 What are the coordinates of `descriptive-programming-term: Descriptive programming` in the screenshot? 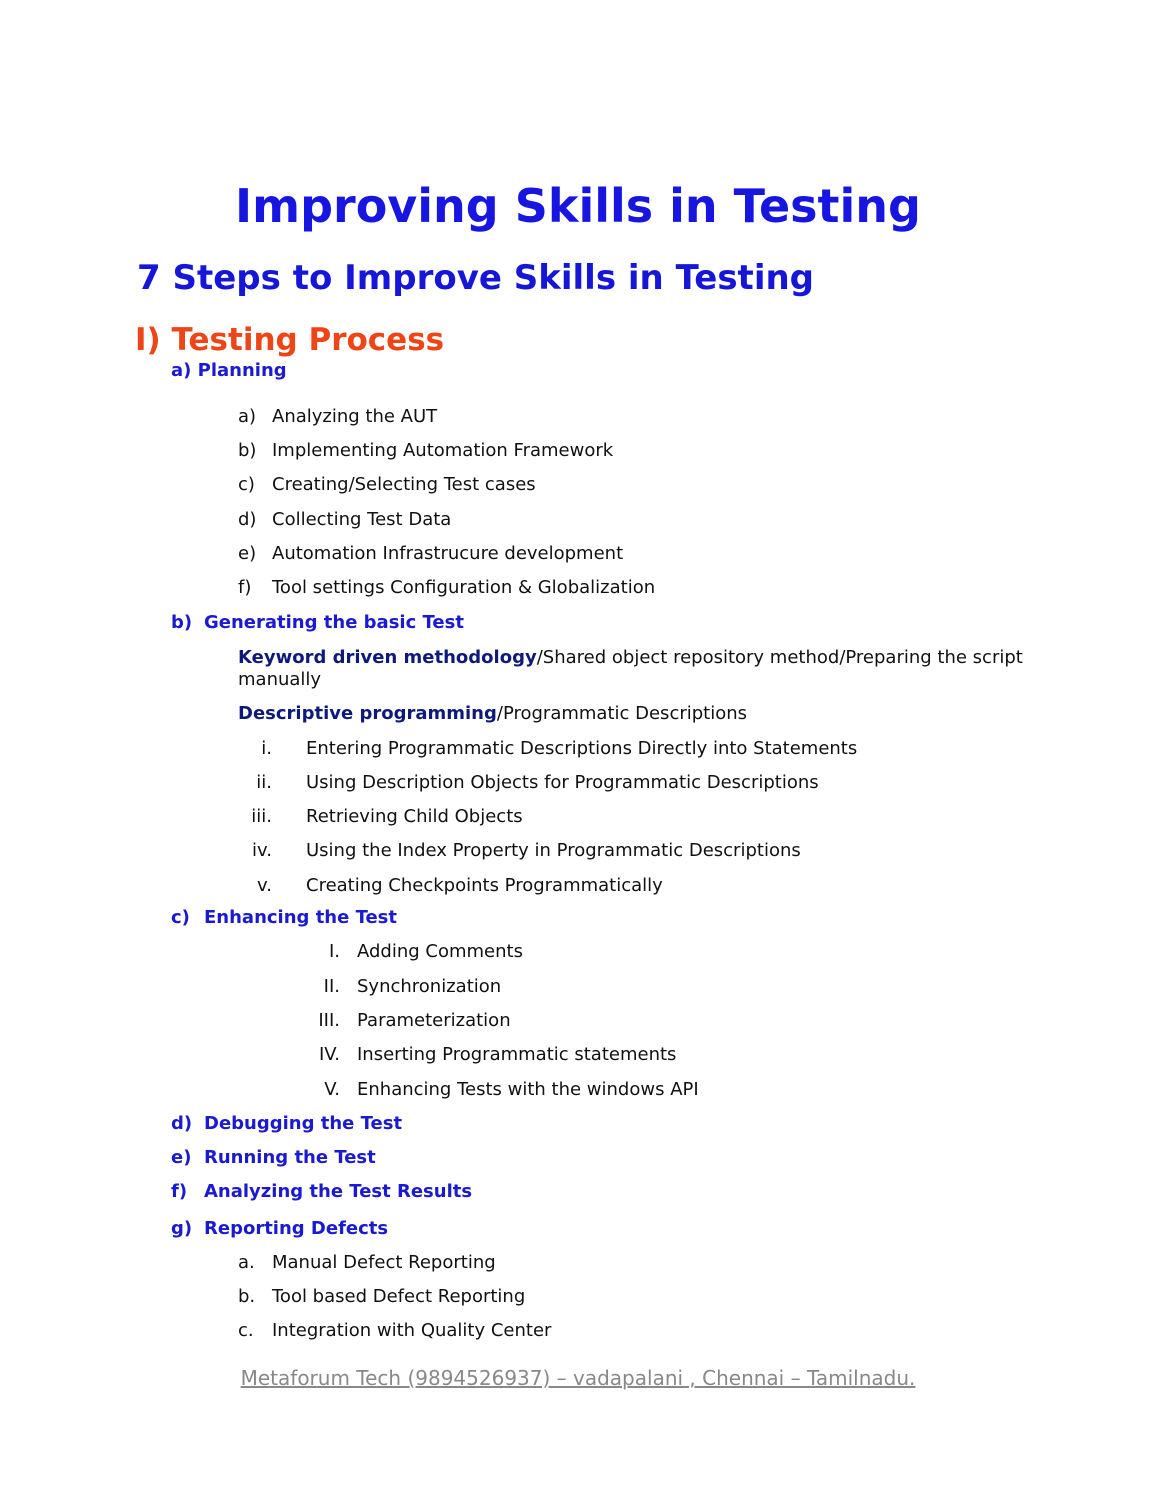 It's located at (367, 713).